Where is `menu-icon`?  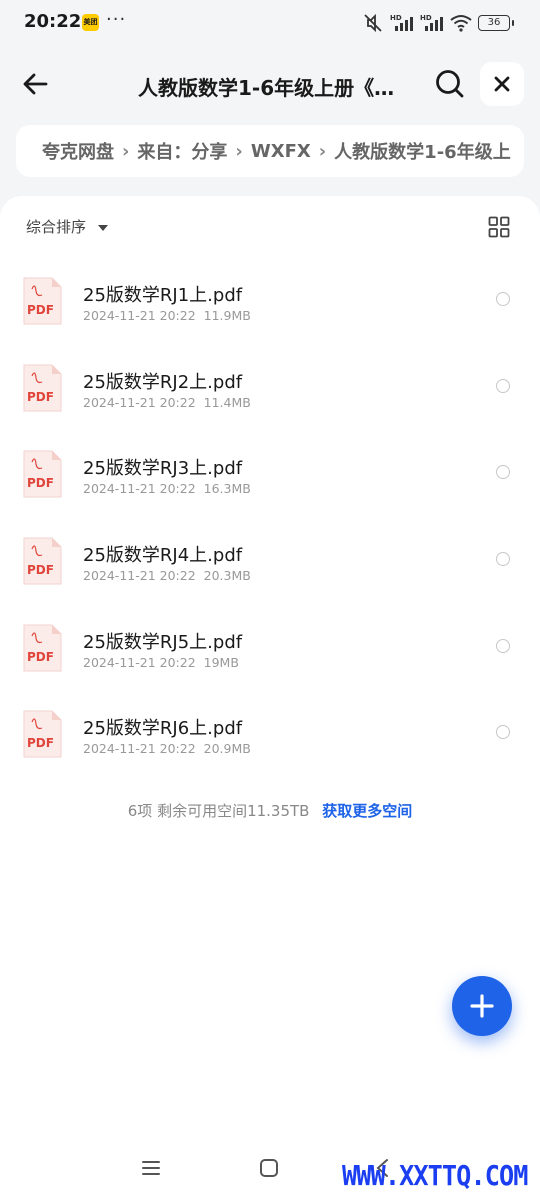
menu-icon is located at coordinates (151, 1168).